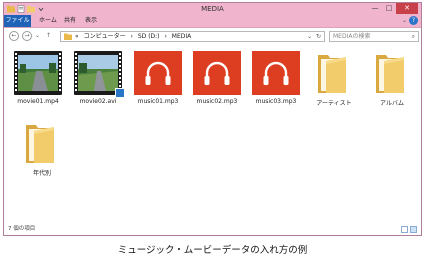 This screenshot has height=260, width=425. I want to click on file-item: music02.mp3, so click(217, 77).